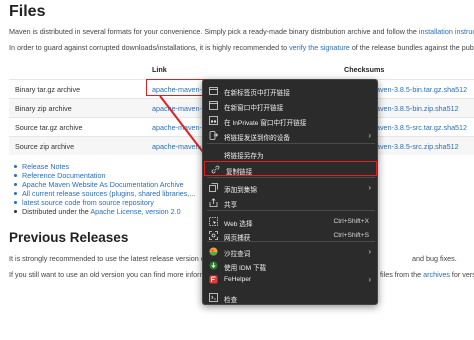 This screenshot has height=340, width=474. I want to click on menu-item-label: FeHelper, so click(238, 279).